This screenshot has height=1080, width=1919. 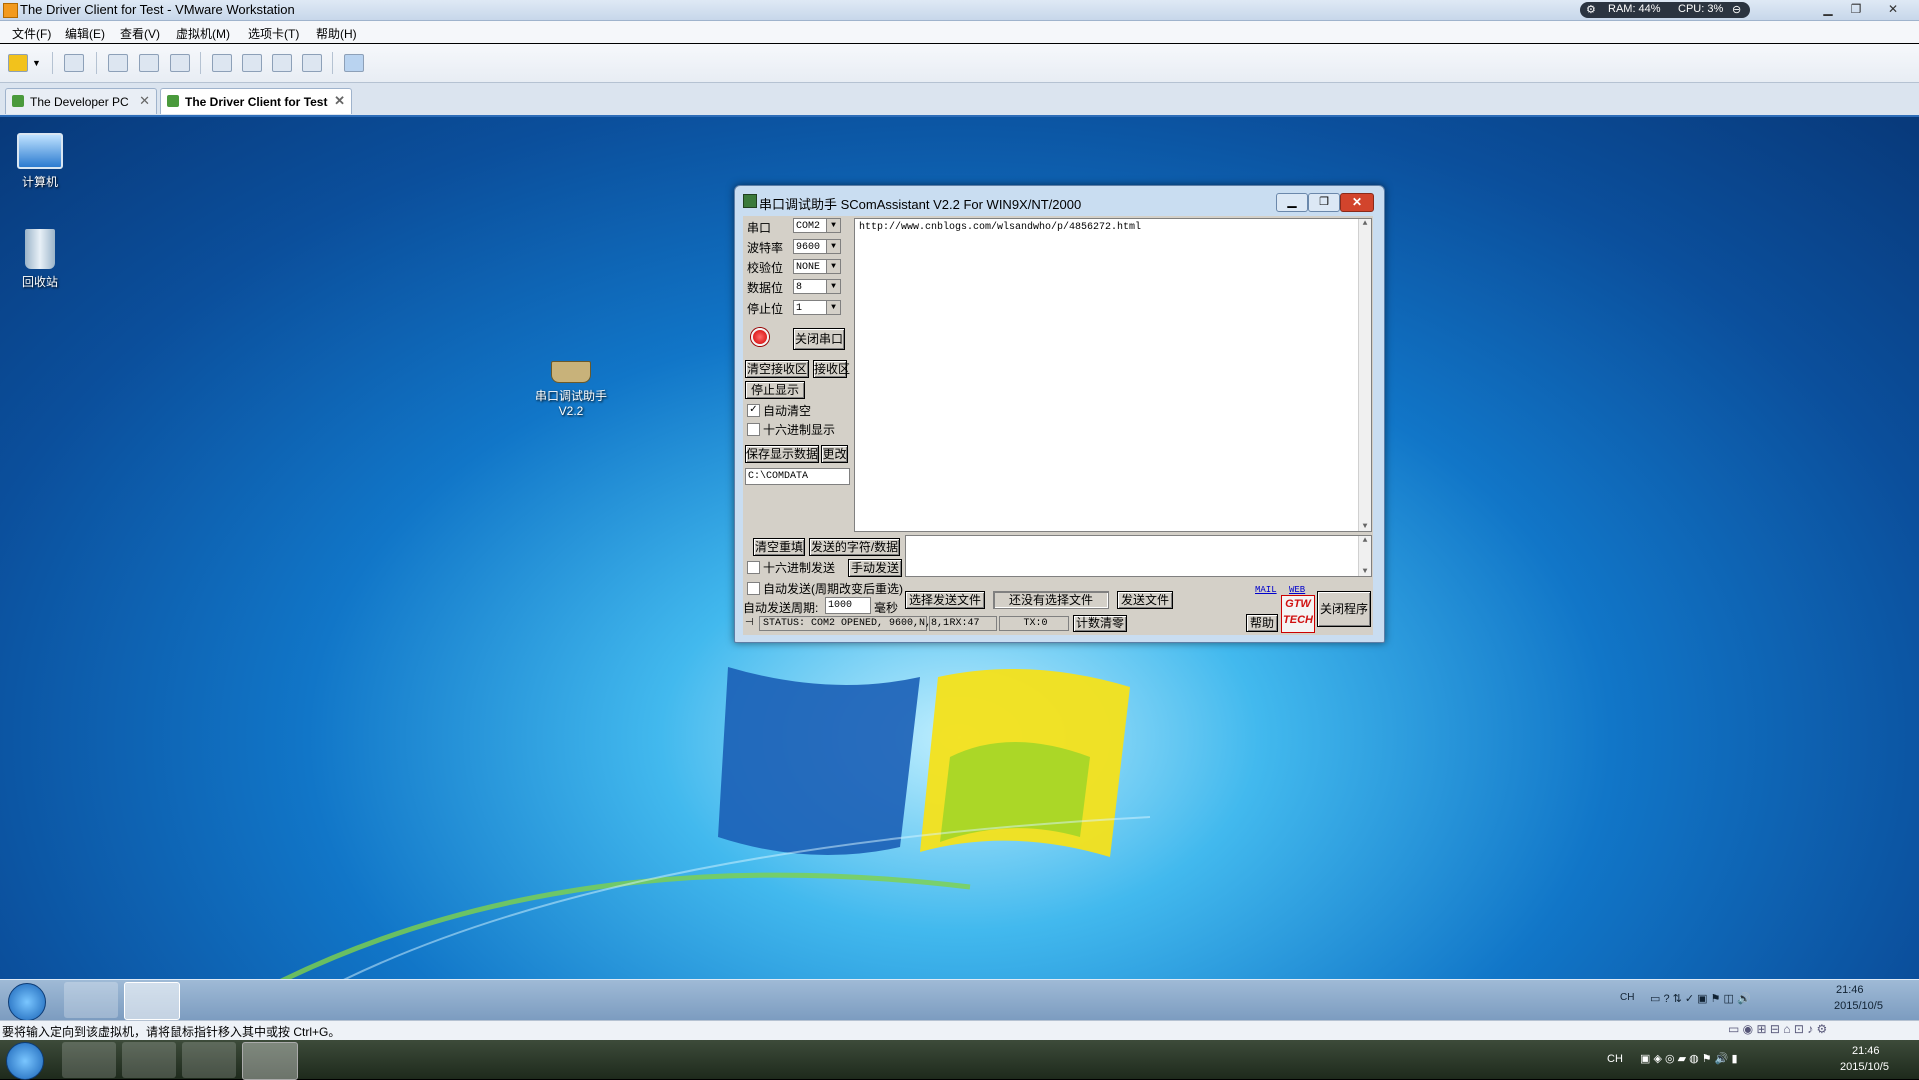 I want to click on guest-clock-date: 2015/10/5, so click(x=1858, y=1006).